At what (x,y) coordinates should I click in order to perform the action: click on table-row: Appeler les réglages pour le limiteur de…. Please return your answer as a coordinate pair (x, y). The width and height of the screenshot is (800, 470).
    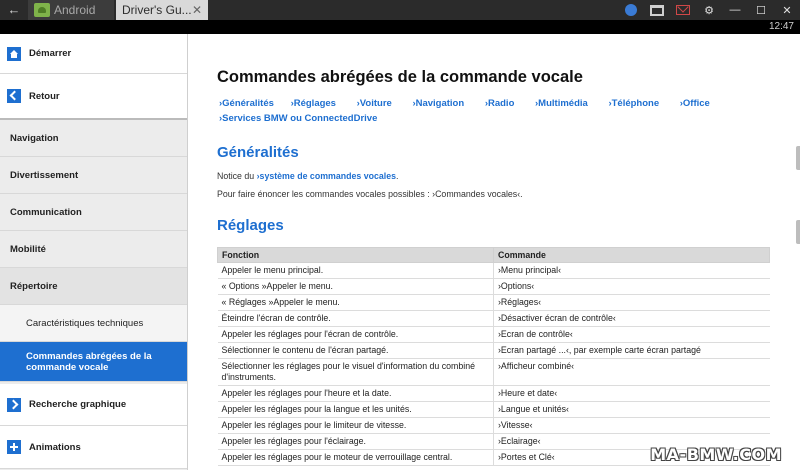
    Looking at the image, I should click on (493, 425).